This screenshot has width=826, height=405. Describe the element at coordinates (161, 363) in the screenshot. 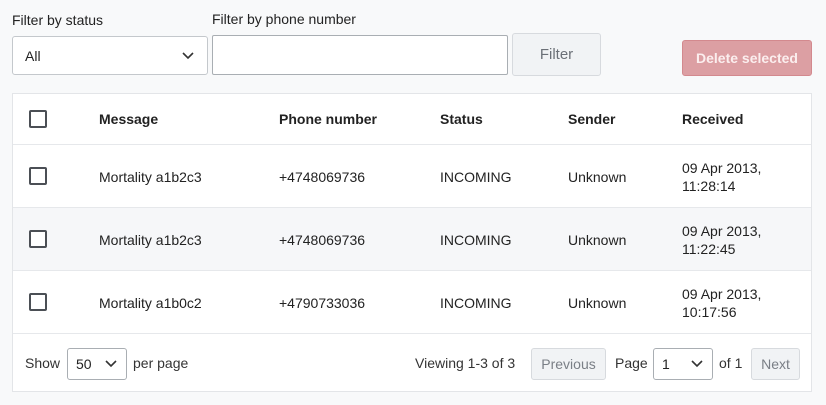

I see `per-page-label: per page` at that location.